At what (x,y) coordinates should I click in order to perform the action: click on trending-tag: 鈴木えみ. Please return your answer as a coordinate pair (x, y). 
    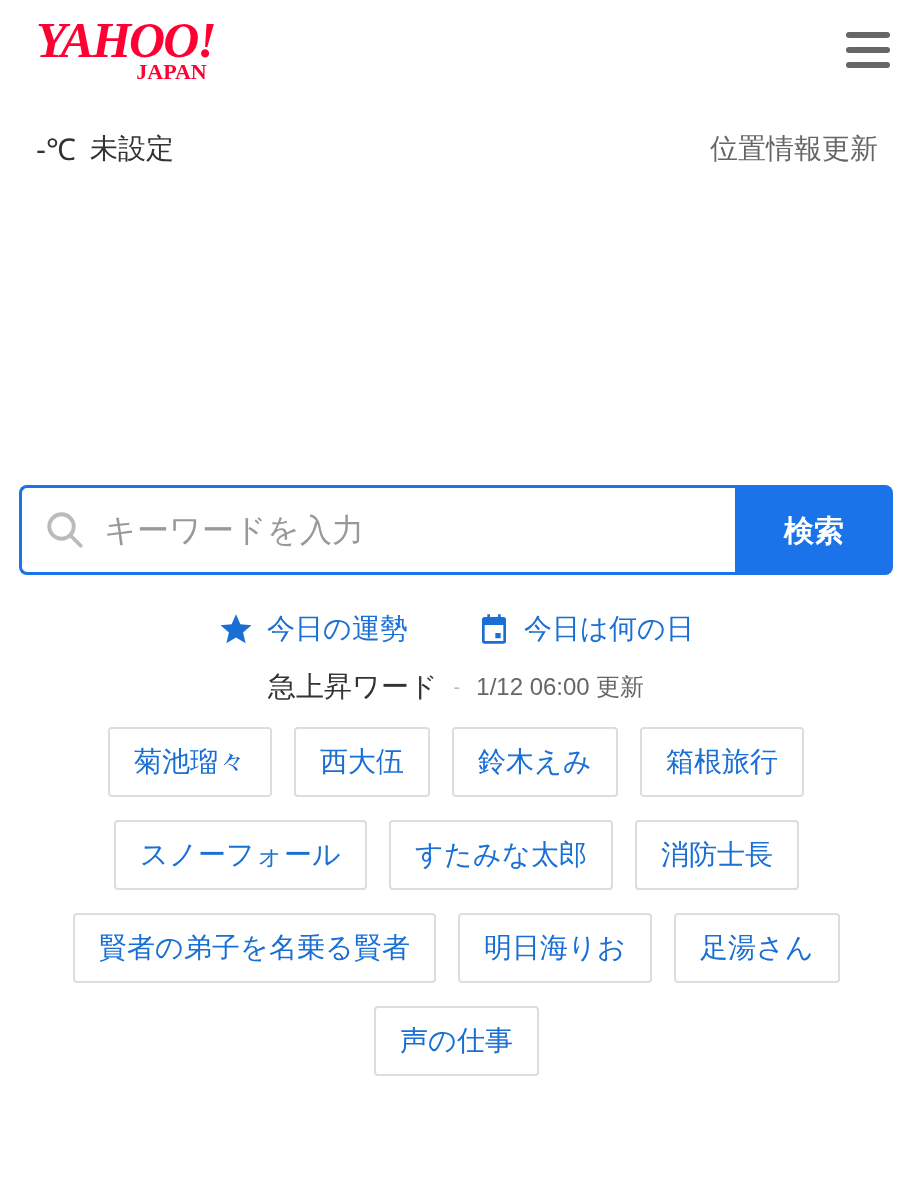
    Looking at the image, I should click on (535, 762).